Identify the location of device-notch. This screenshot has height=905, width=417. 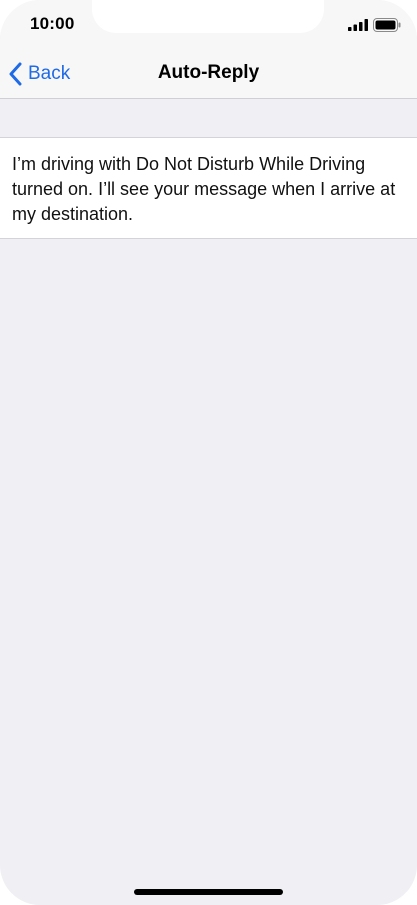
(208, 16).